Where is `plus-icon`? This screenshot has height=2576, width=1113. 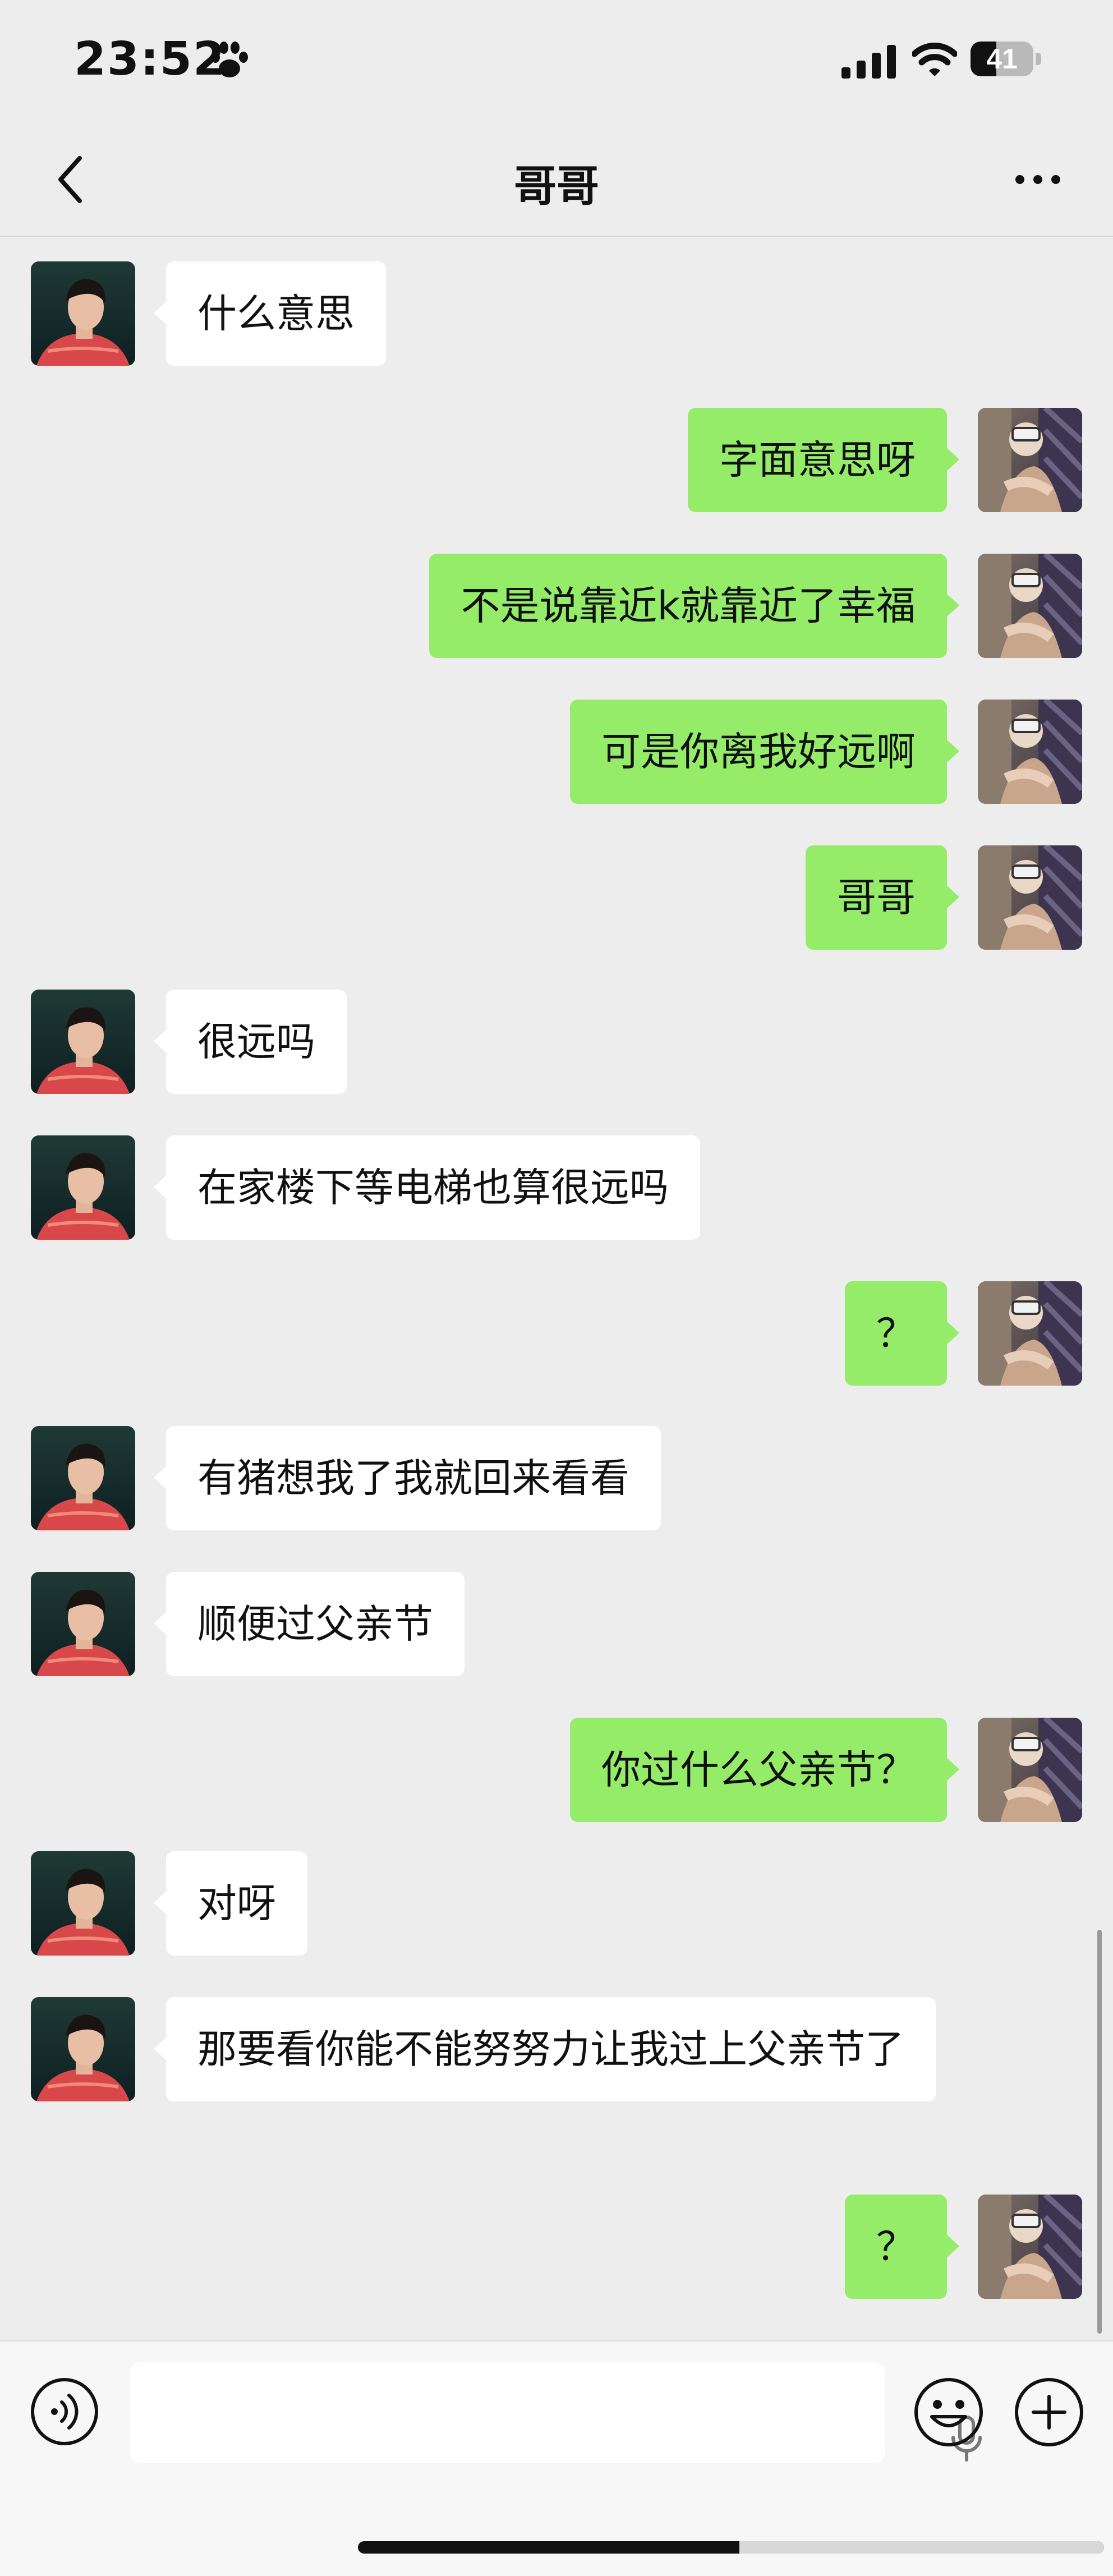 plus-icon is located at coordinates (1049, 2412).